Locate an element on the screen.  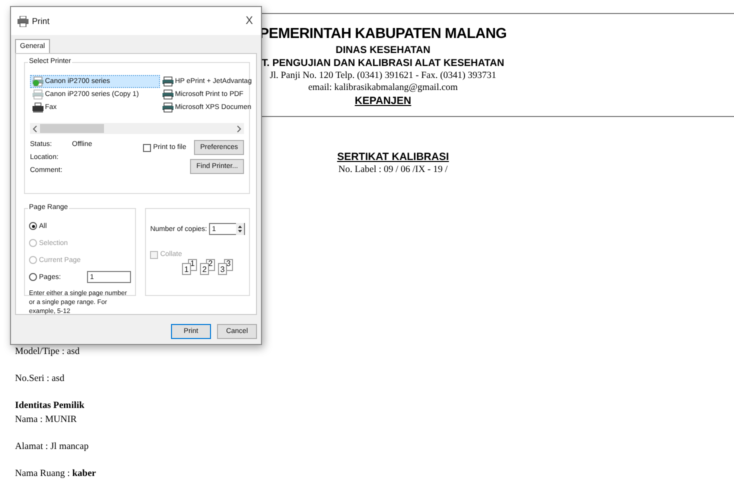
section-heading: Identitas Pemilik is located at coordinates (49, 406).